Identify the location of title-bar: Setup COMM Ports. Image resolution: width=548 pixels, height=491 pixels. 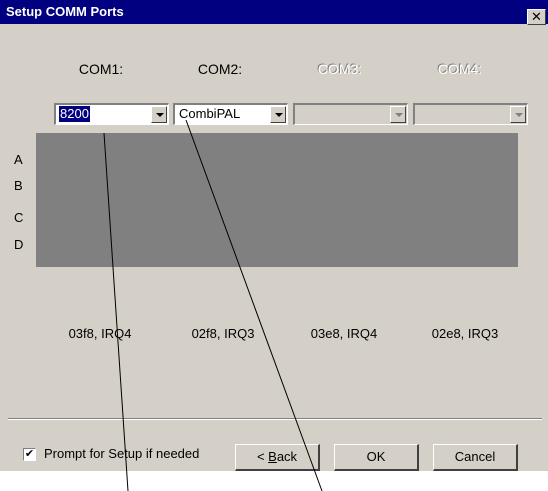
(274, 12).